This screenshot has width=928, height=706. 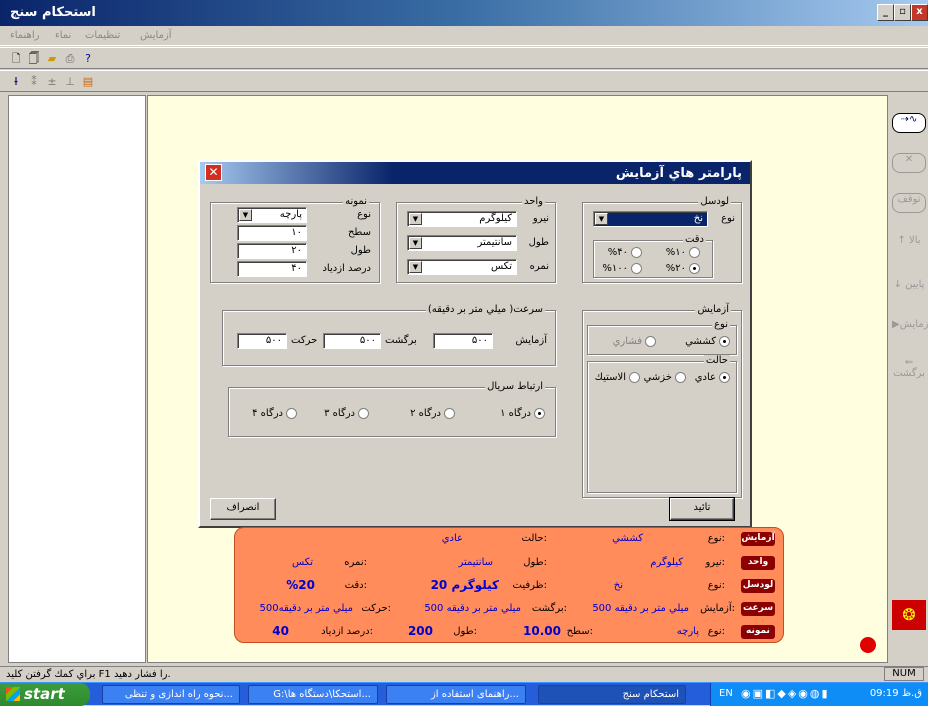 I want to click on force-label: نيرو, so click(x=540, y=218).